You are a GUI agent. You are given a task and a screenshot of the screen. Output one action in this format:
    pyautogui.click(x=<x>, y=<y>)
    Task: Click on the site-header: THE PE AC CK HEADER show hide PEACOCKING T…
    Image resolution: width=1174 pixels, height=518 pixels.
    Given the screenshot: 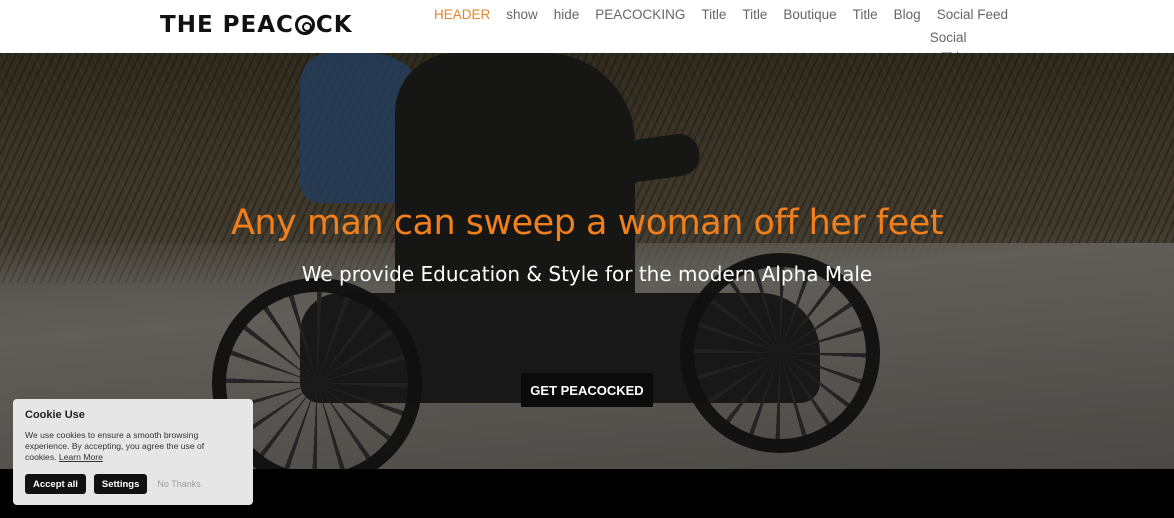 What is the action you would take?
    pyautogui.click(x=587, y=33)
    